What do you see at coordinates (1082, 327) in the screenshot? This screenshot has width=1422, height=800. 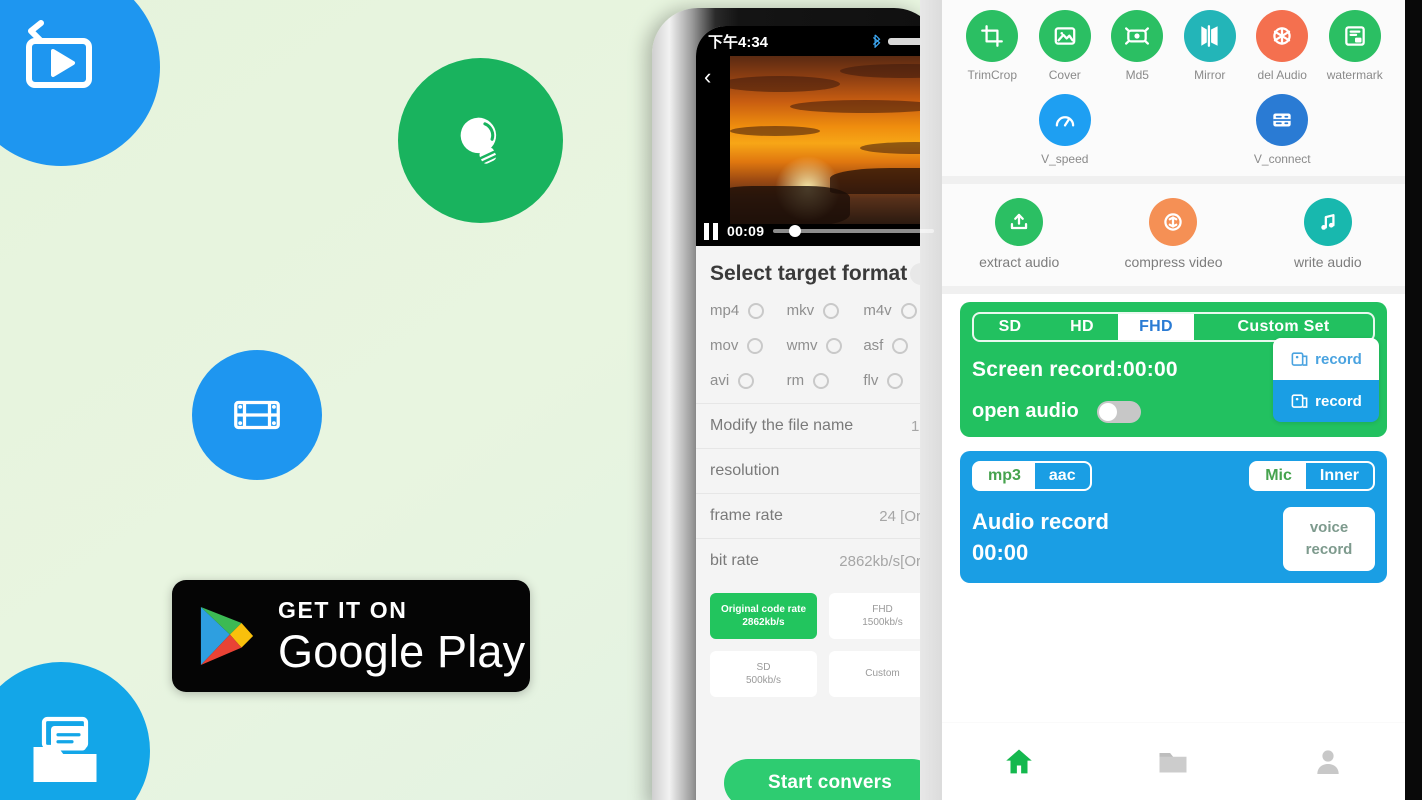 I see `quality-option-hd: HD` at bounding box center [1082, 327].